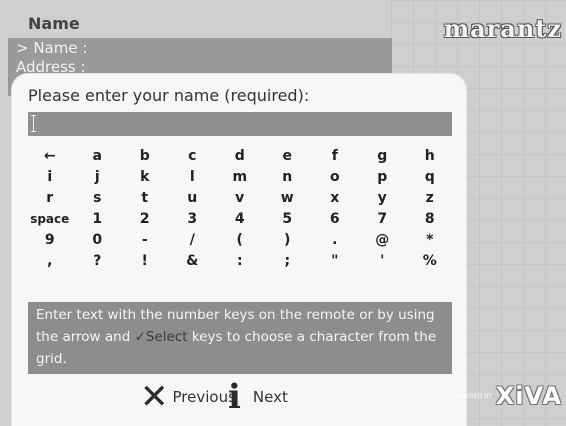 The height and width of the screenshot is (426, 566). What do you see at coordinates (430, 219) in the screenshot?
I see `character-key: 8` at bounding box center [430, 219].